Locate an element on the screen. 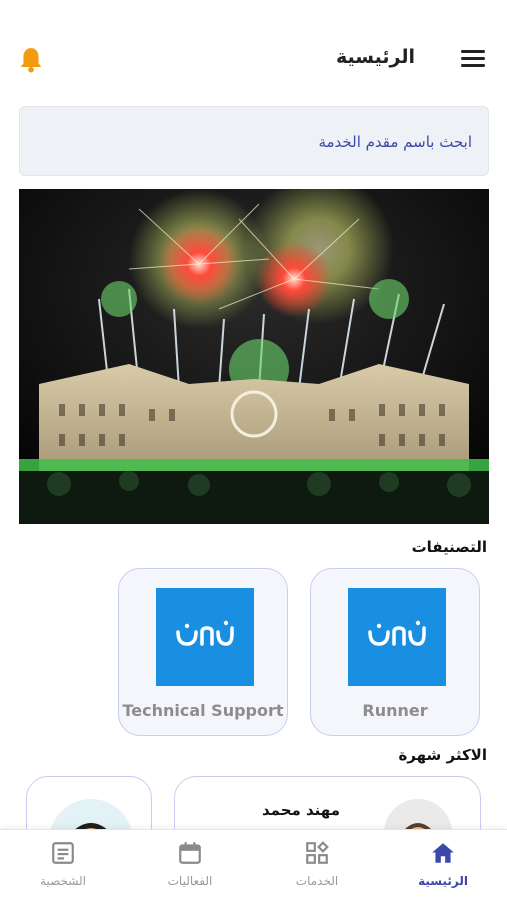 This screenshot has height=901, width=507. category-label: Runner is located at coordinates (395, 710).